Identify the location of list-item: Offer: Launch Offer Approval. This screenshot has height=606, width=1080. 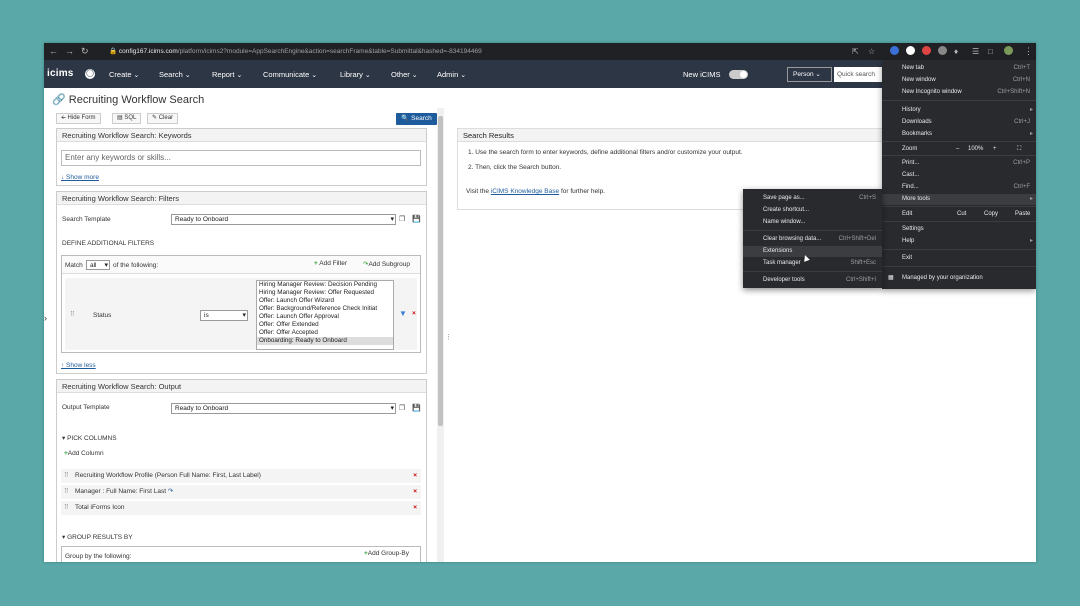
(325, 317).